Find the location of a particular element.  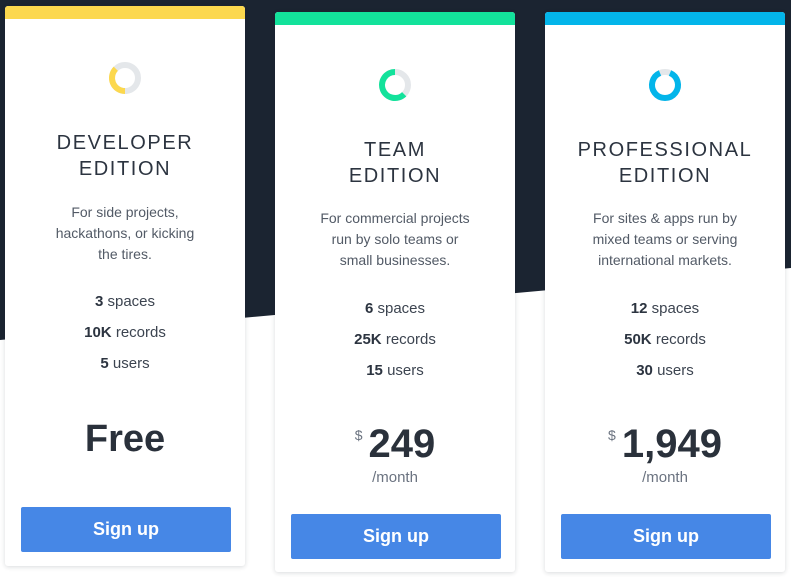

plan-name: TEAM EDITION is located at coordinates (395, 163).